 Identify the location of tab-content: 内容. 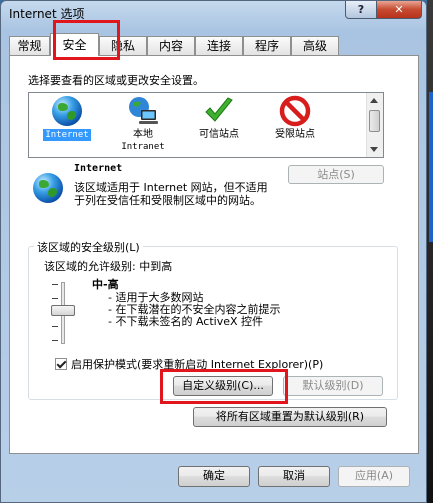
(171, 45).